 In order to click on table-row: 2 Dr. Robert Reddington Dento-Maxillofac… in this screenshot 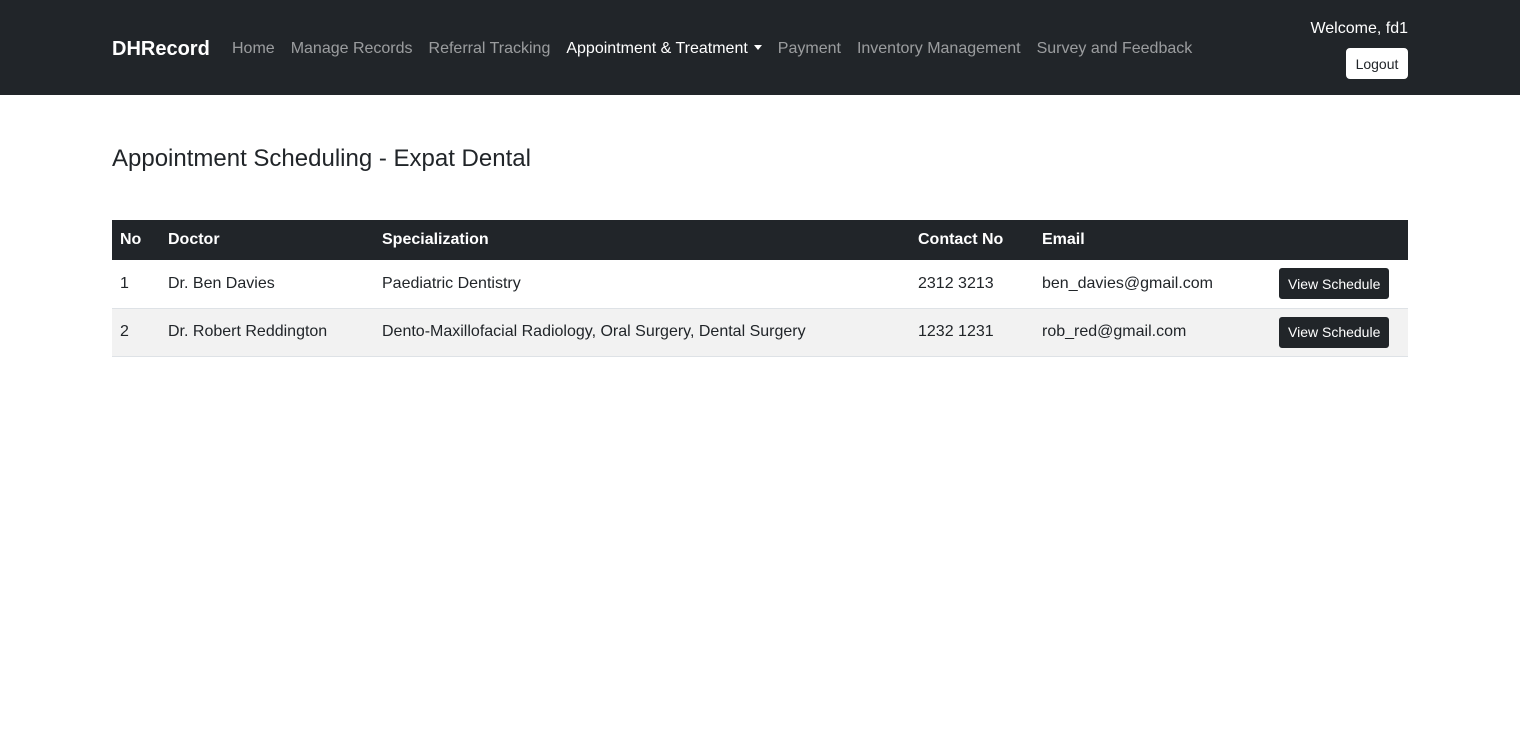, I will do `click(760, 332)`.